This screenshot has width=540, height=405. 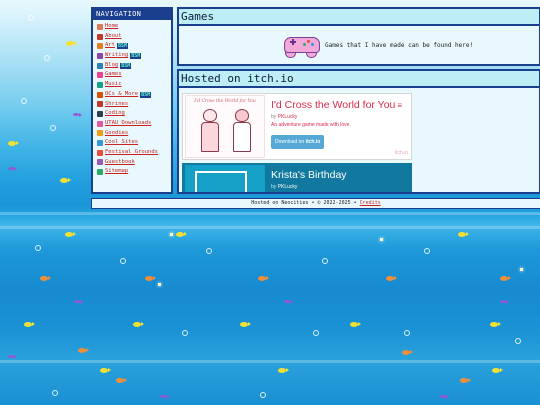 What do you see at coordinates (309, 175) in the screenshot?
I see `game-title: Krista's Birthday` at bounding box center [309, 175].